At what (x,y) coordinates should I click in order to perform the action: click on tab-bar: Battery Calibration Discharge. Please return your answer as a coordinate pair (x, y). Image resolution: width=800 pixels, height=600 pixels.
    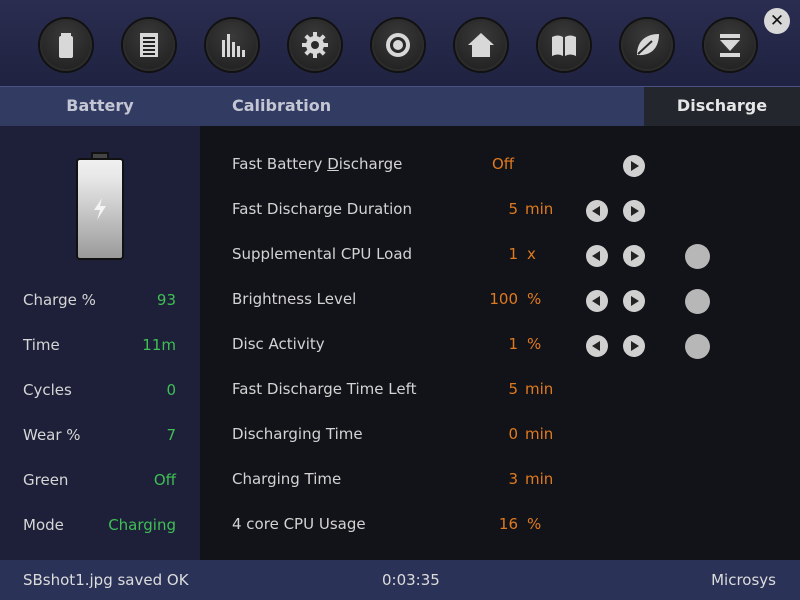
    Looking at the image, I should click on (400, 106).